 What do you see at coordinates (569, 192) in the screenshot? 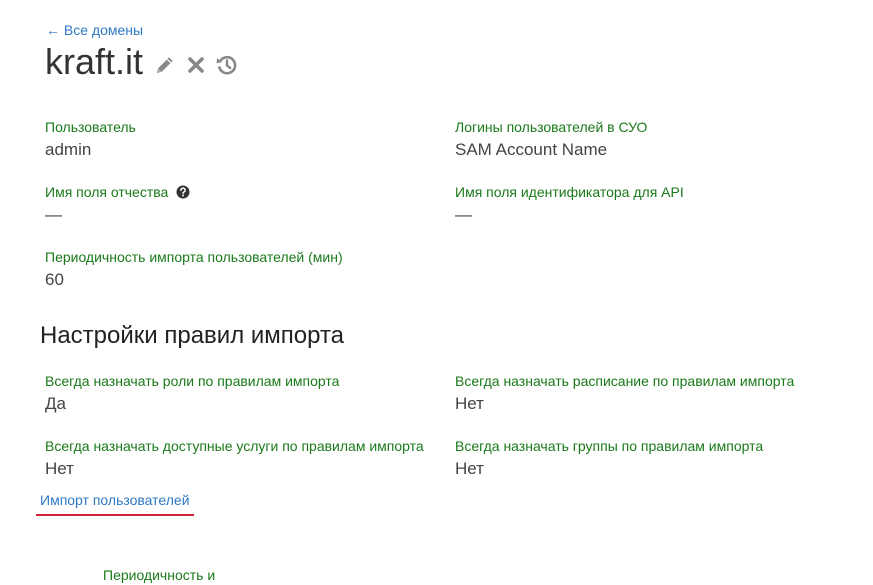
I see `field-api-id-label: Имя поля идентификатора для API` at bounding box center [569, 192].